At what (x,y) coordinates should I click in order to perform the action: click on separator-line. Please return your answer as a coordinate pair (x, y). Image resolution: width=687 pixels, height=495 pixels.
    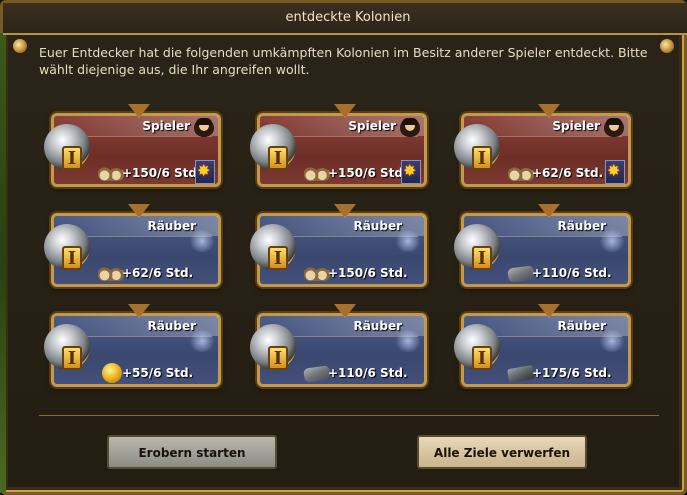
    Looking at the image, I should click on (349, 415).